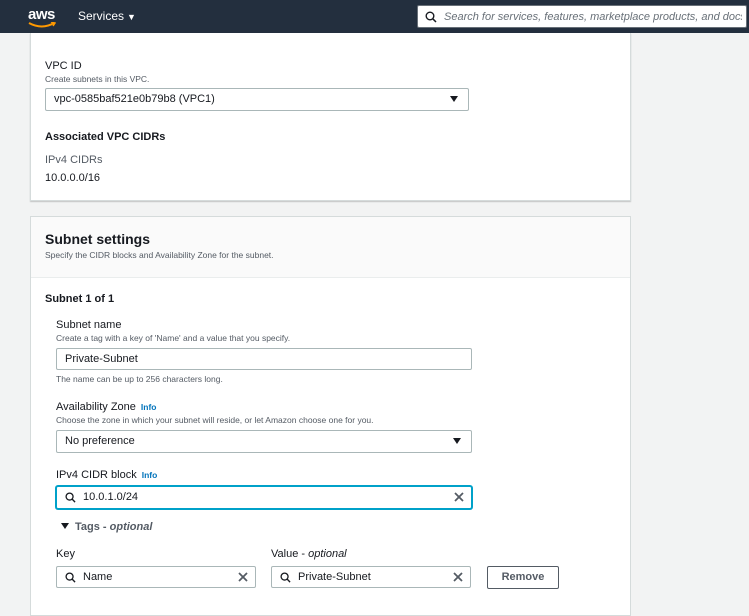  I want to click on availability-zone-select: No preference, so click(264, 441).